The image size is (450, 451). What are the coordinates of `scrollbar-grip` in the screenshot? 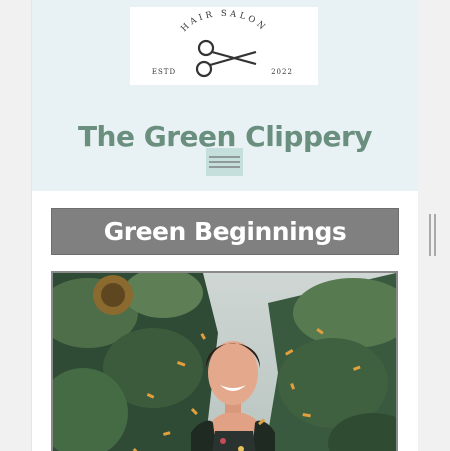 It's located at (433, 235).